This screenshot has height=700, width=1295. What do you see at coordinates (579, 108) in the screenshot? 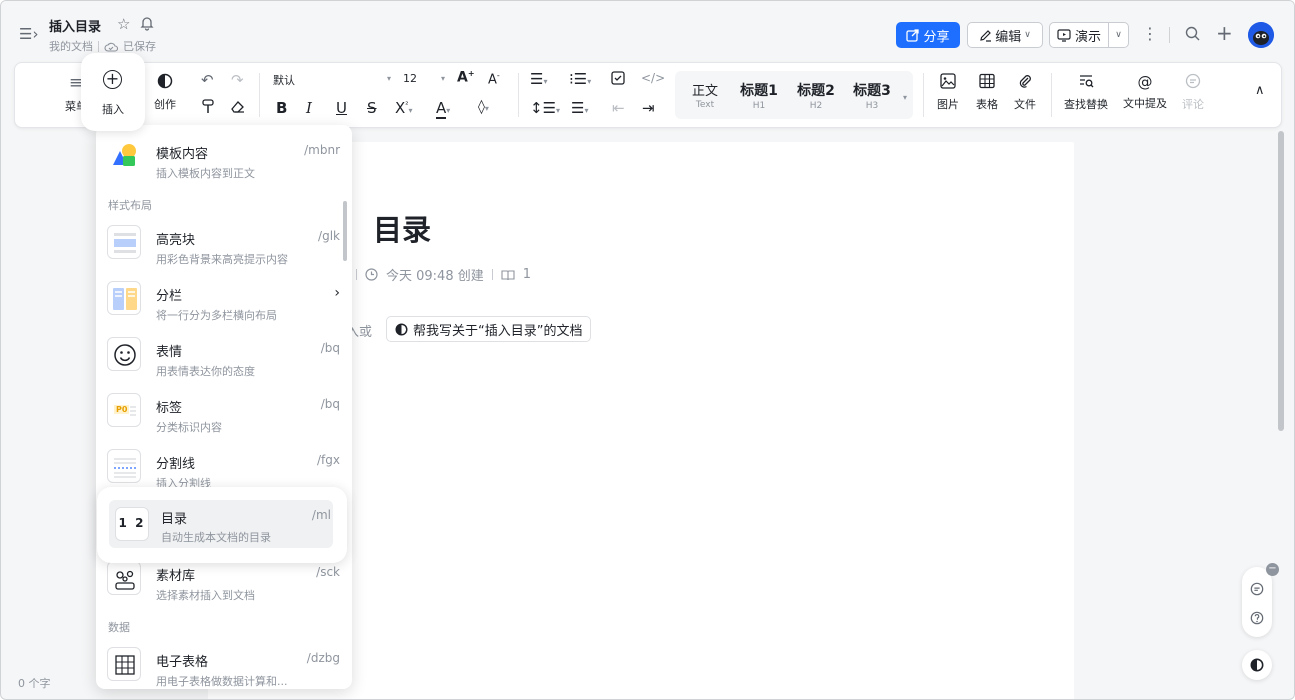
I see `align-icon: ☰▾` at bounding box center [579, 108].